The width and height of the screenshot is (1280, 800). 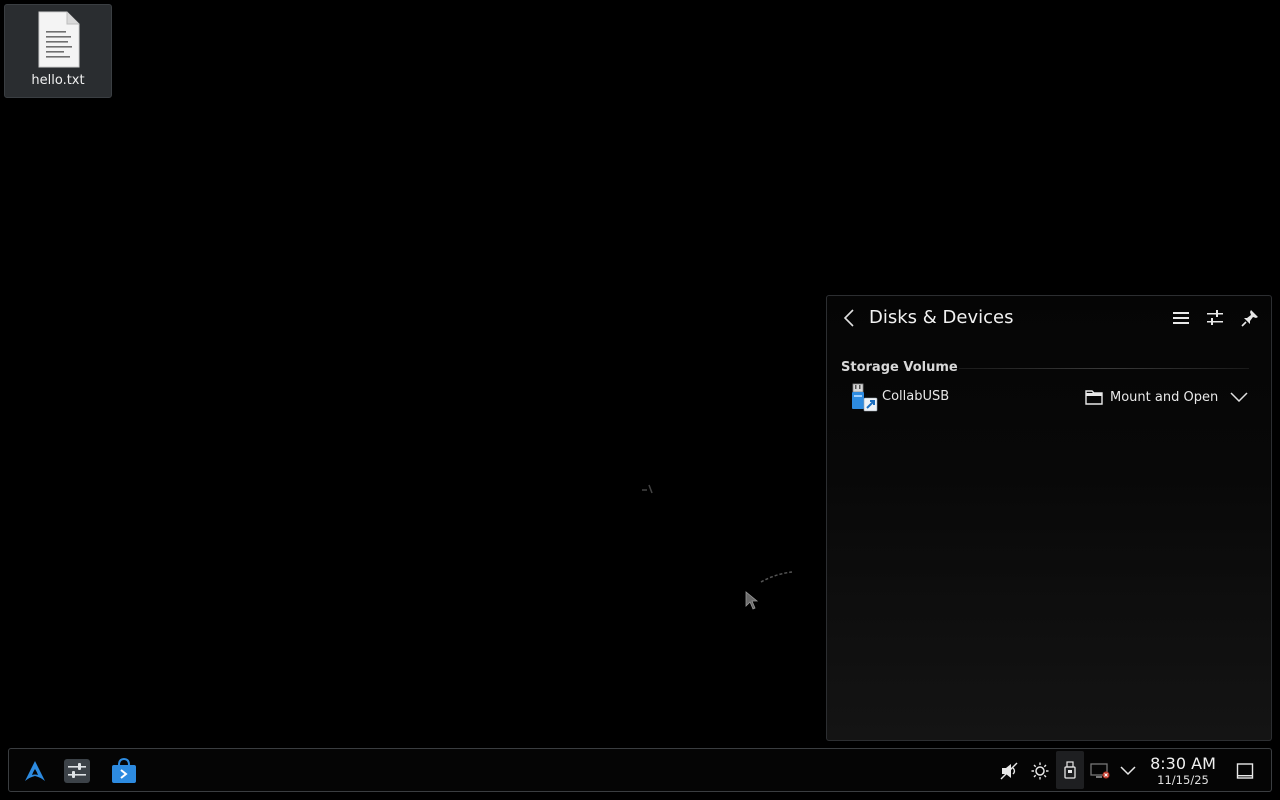 What do you see at coordinates (752, 600) in the screenshot?
I see `mouse-cursor-icon` at bounding box center [752, 600].